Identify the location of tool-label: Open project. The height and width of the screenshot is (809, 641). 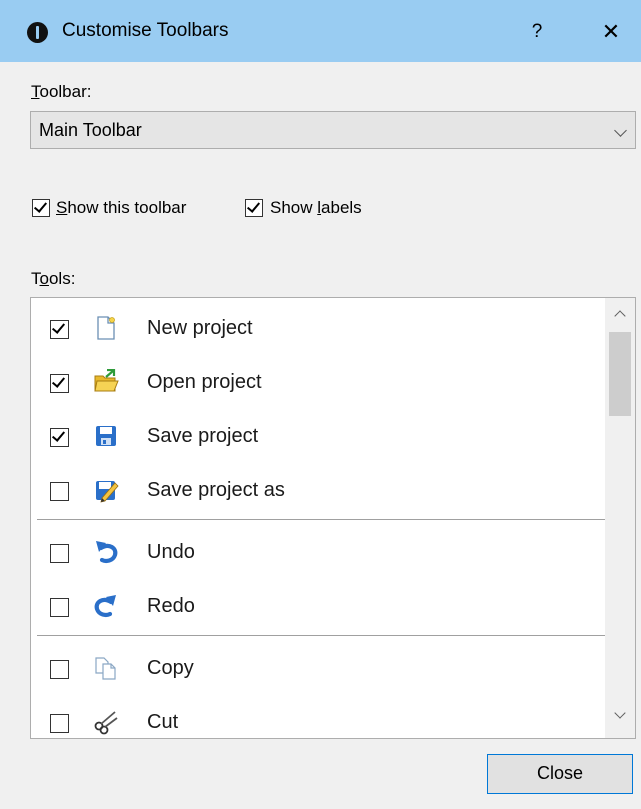
(204, 382).